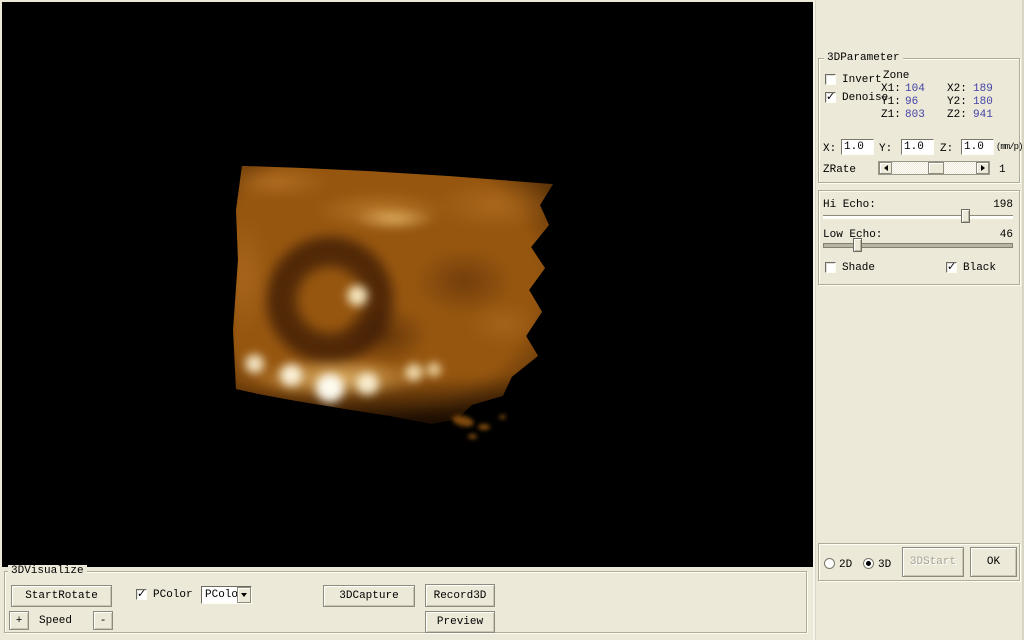 This screenshot has width=1024, height=640. Describe the element at coordinates (221, 595) in the screenshot. I see `pcolor-dropdown-value: PColor` at that location.